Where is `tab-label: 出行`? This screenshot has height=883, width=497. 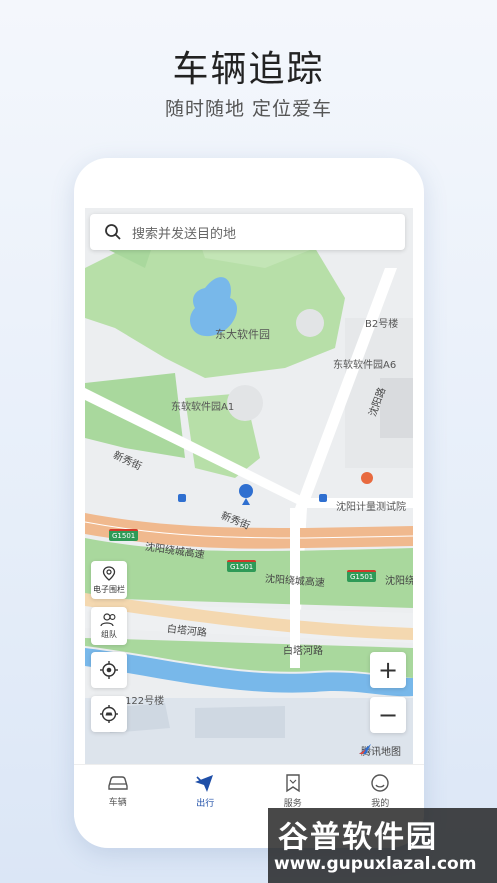 tab-label: 出行 is located at coordinates (205, 804).